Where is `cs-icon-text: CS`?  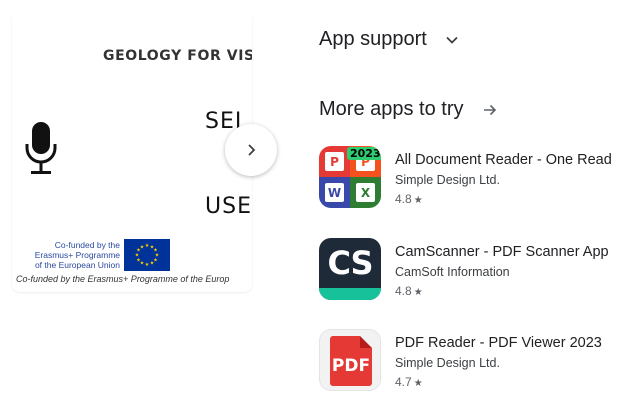 cs-icon-text: CS is located at coordinates (350, 263).